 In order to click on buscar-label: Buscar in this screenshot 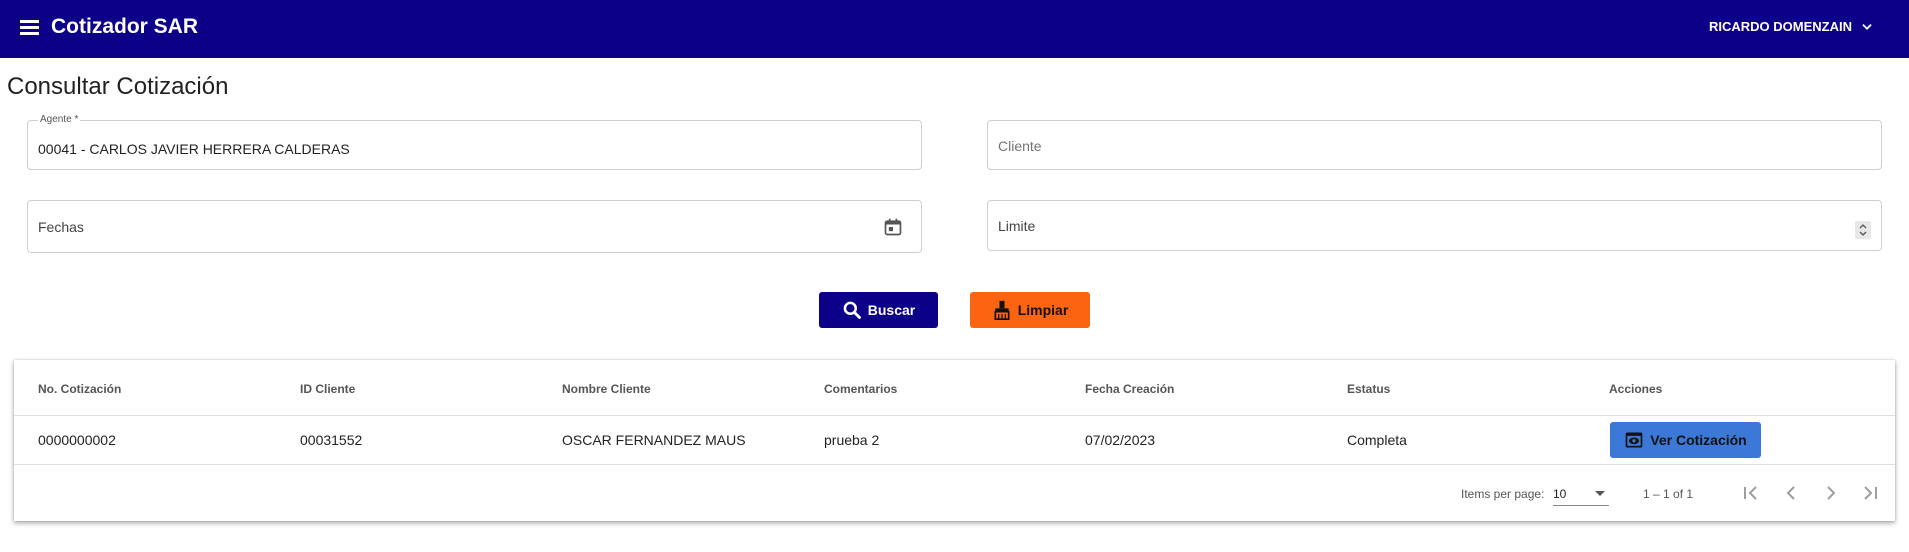, I will do `click(891, 310)`.